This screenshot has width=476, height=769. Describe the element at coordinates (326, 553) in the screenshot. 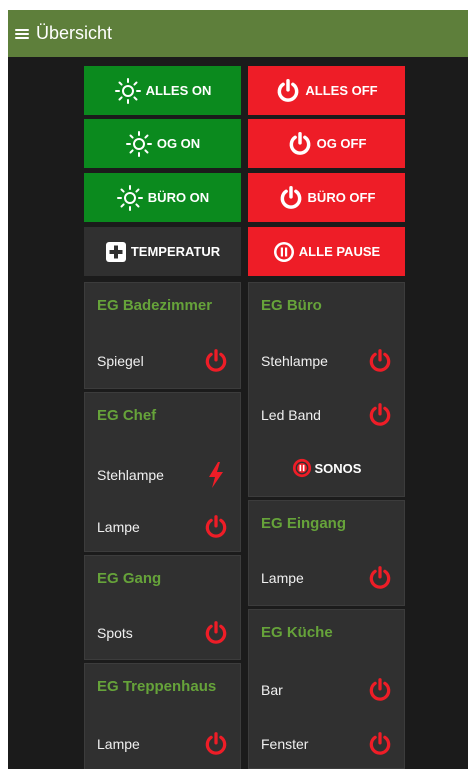

I see `room-card-eg-eingang: EG Eingang Lampe` at that location.